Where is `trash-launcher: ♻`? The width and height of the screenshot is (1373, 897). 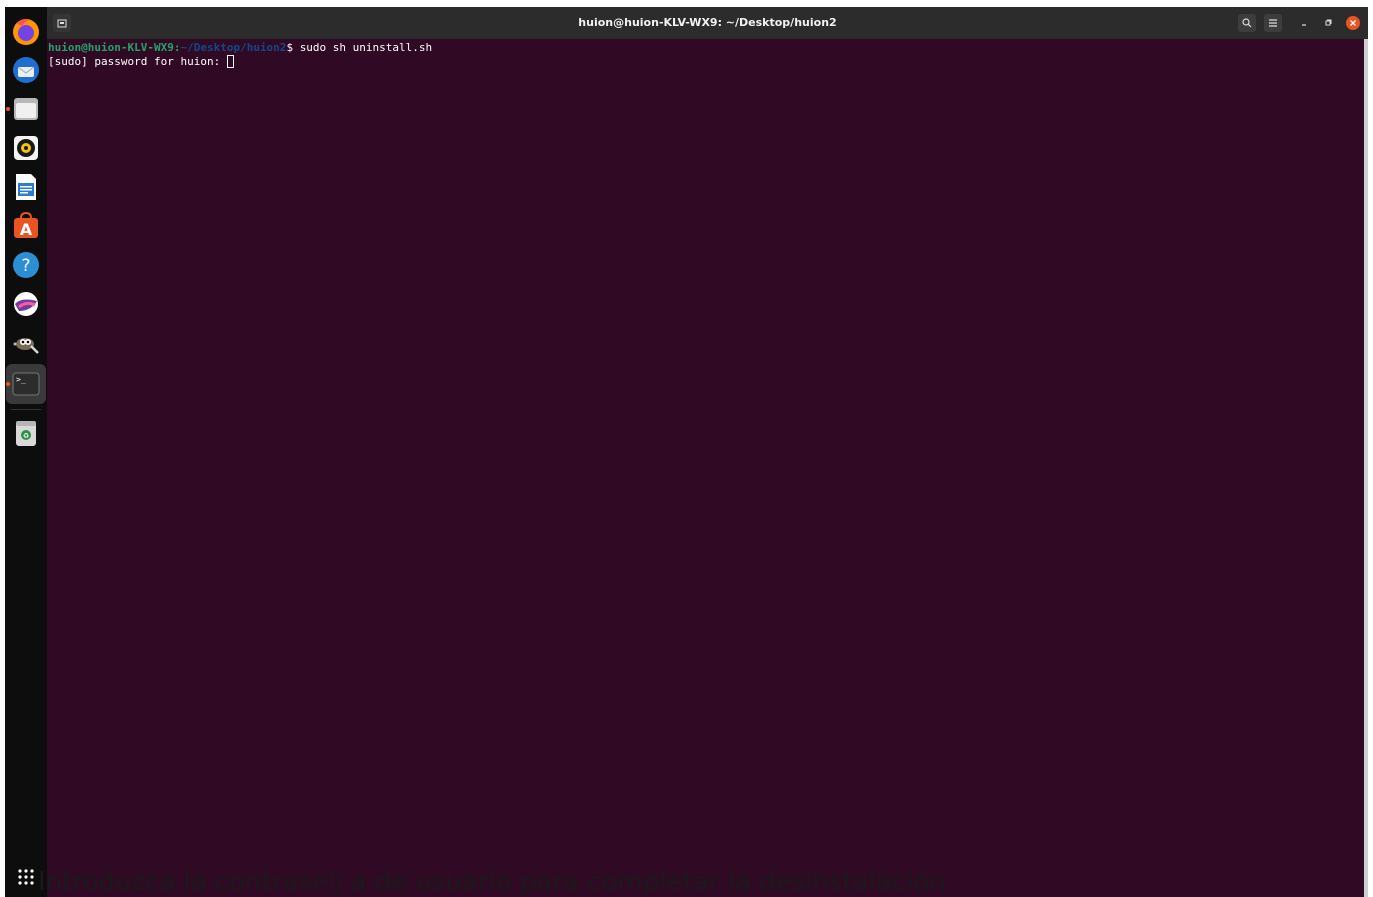
trash-launcher: ♻ is located at coordinates (26, 433).